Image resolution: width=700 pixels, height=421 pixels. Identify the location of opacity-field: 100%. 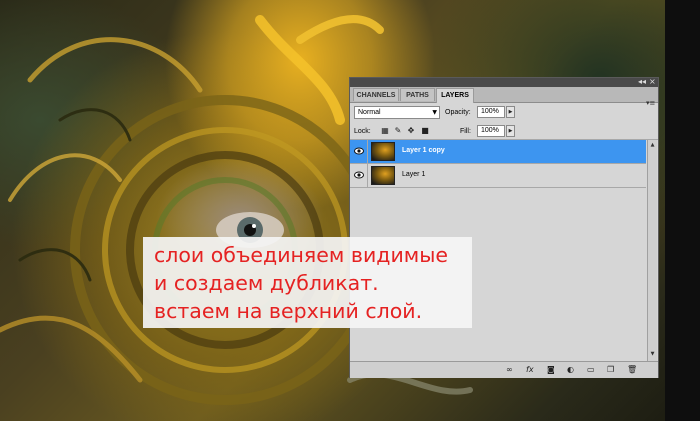
(491, 112).